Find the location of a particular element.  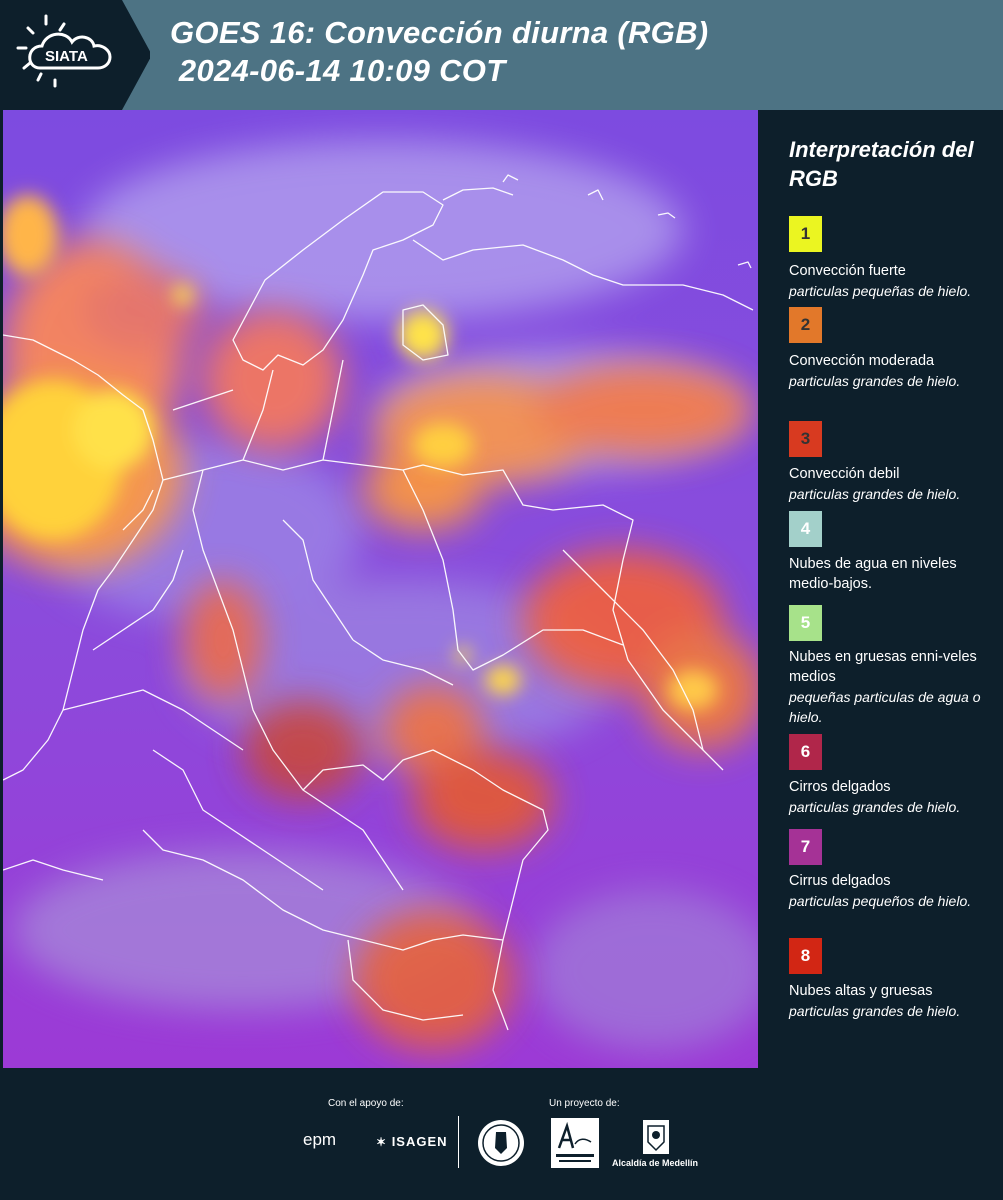

legend-number-8: 8 is located at coordinates (805, 955).